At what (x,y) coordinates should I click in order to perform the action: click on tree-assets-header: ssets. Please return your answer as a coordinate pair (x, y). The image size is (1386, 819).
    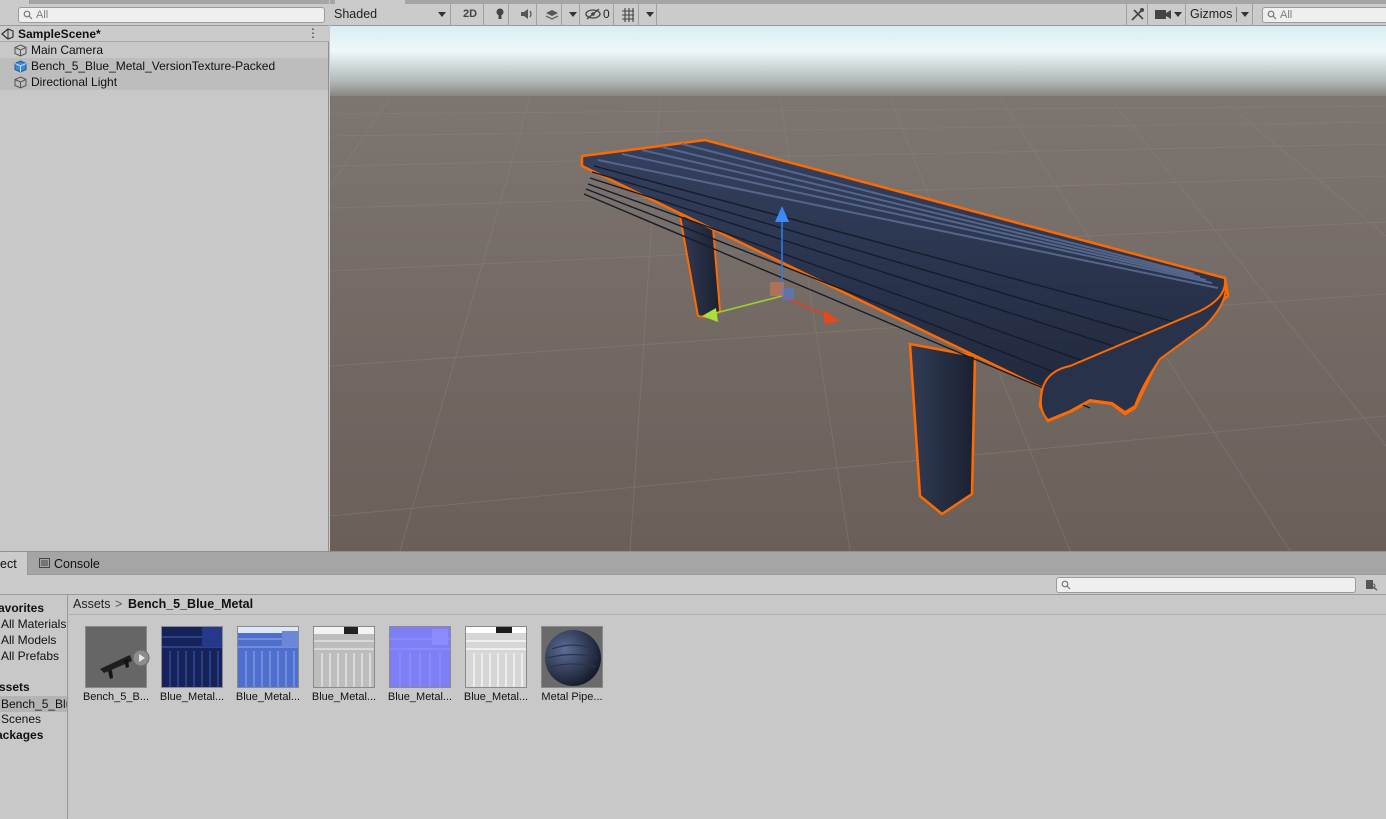
    Looking at the image, I should click on (15, 687).